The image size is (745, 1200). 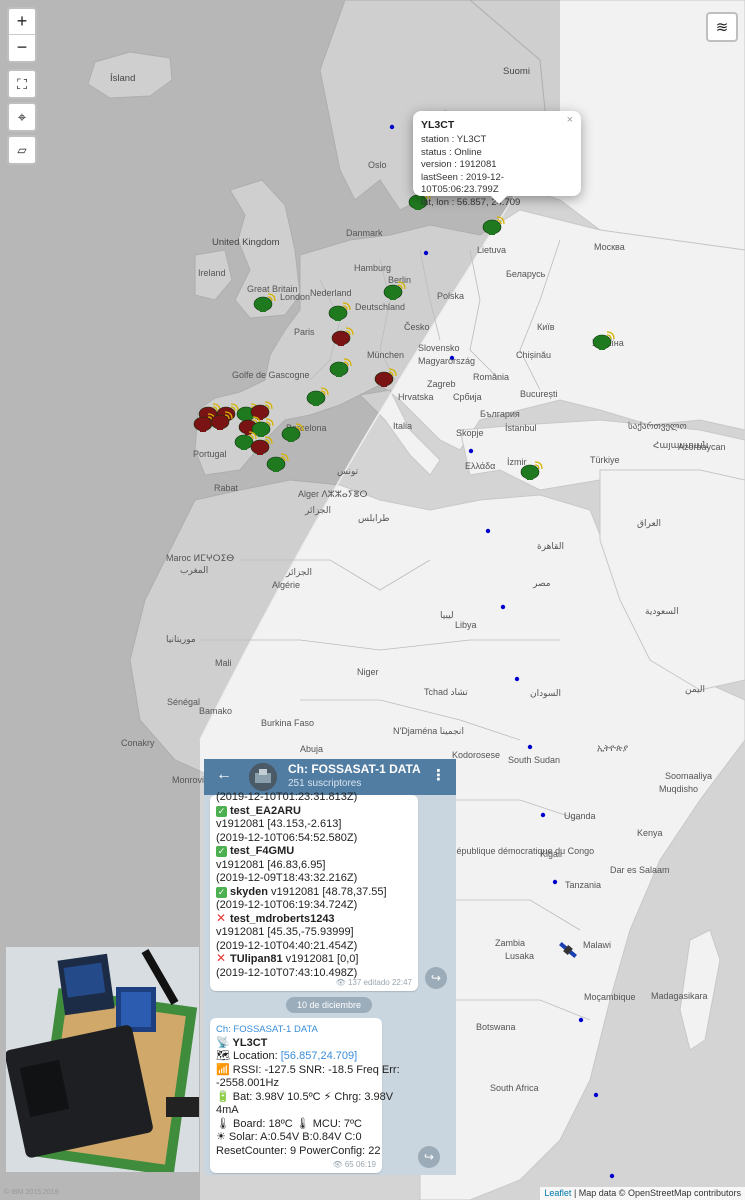 What do you see at coordinates (657, 426) in the screenshot?
I see `map-label: საქართველო` at bounding box center [657, 426].